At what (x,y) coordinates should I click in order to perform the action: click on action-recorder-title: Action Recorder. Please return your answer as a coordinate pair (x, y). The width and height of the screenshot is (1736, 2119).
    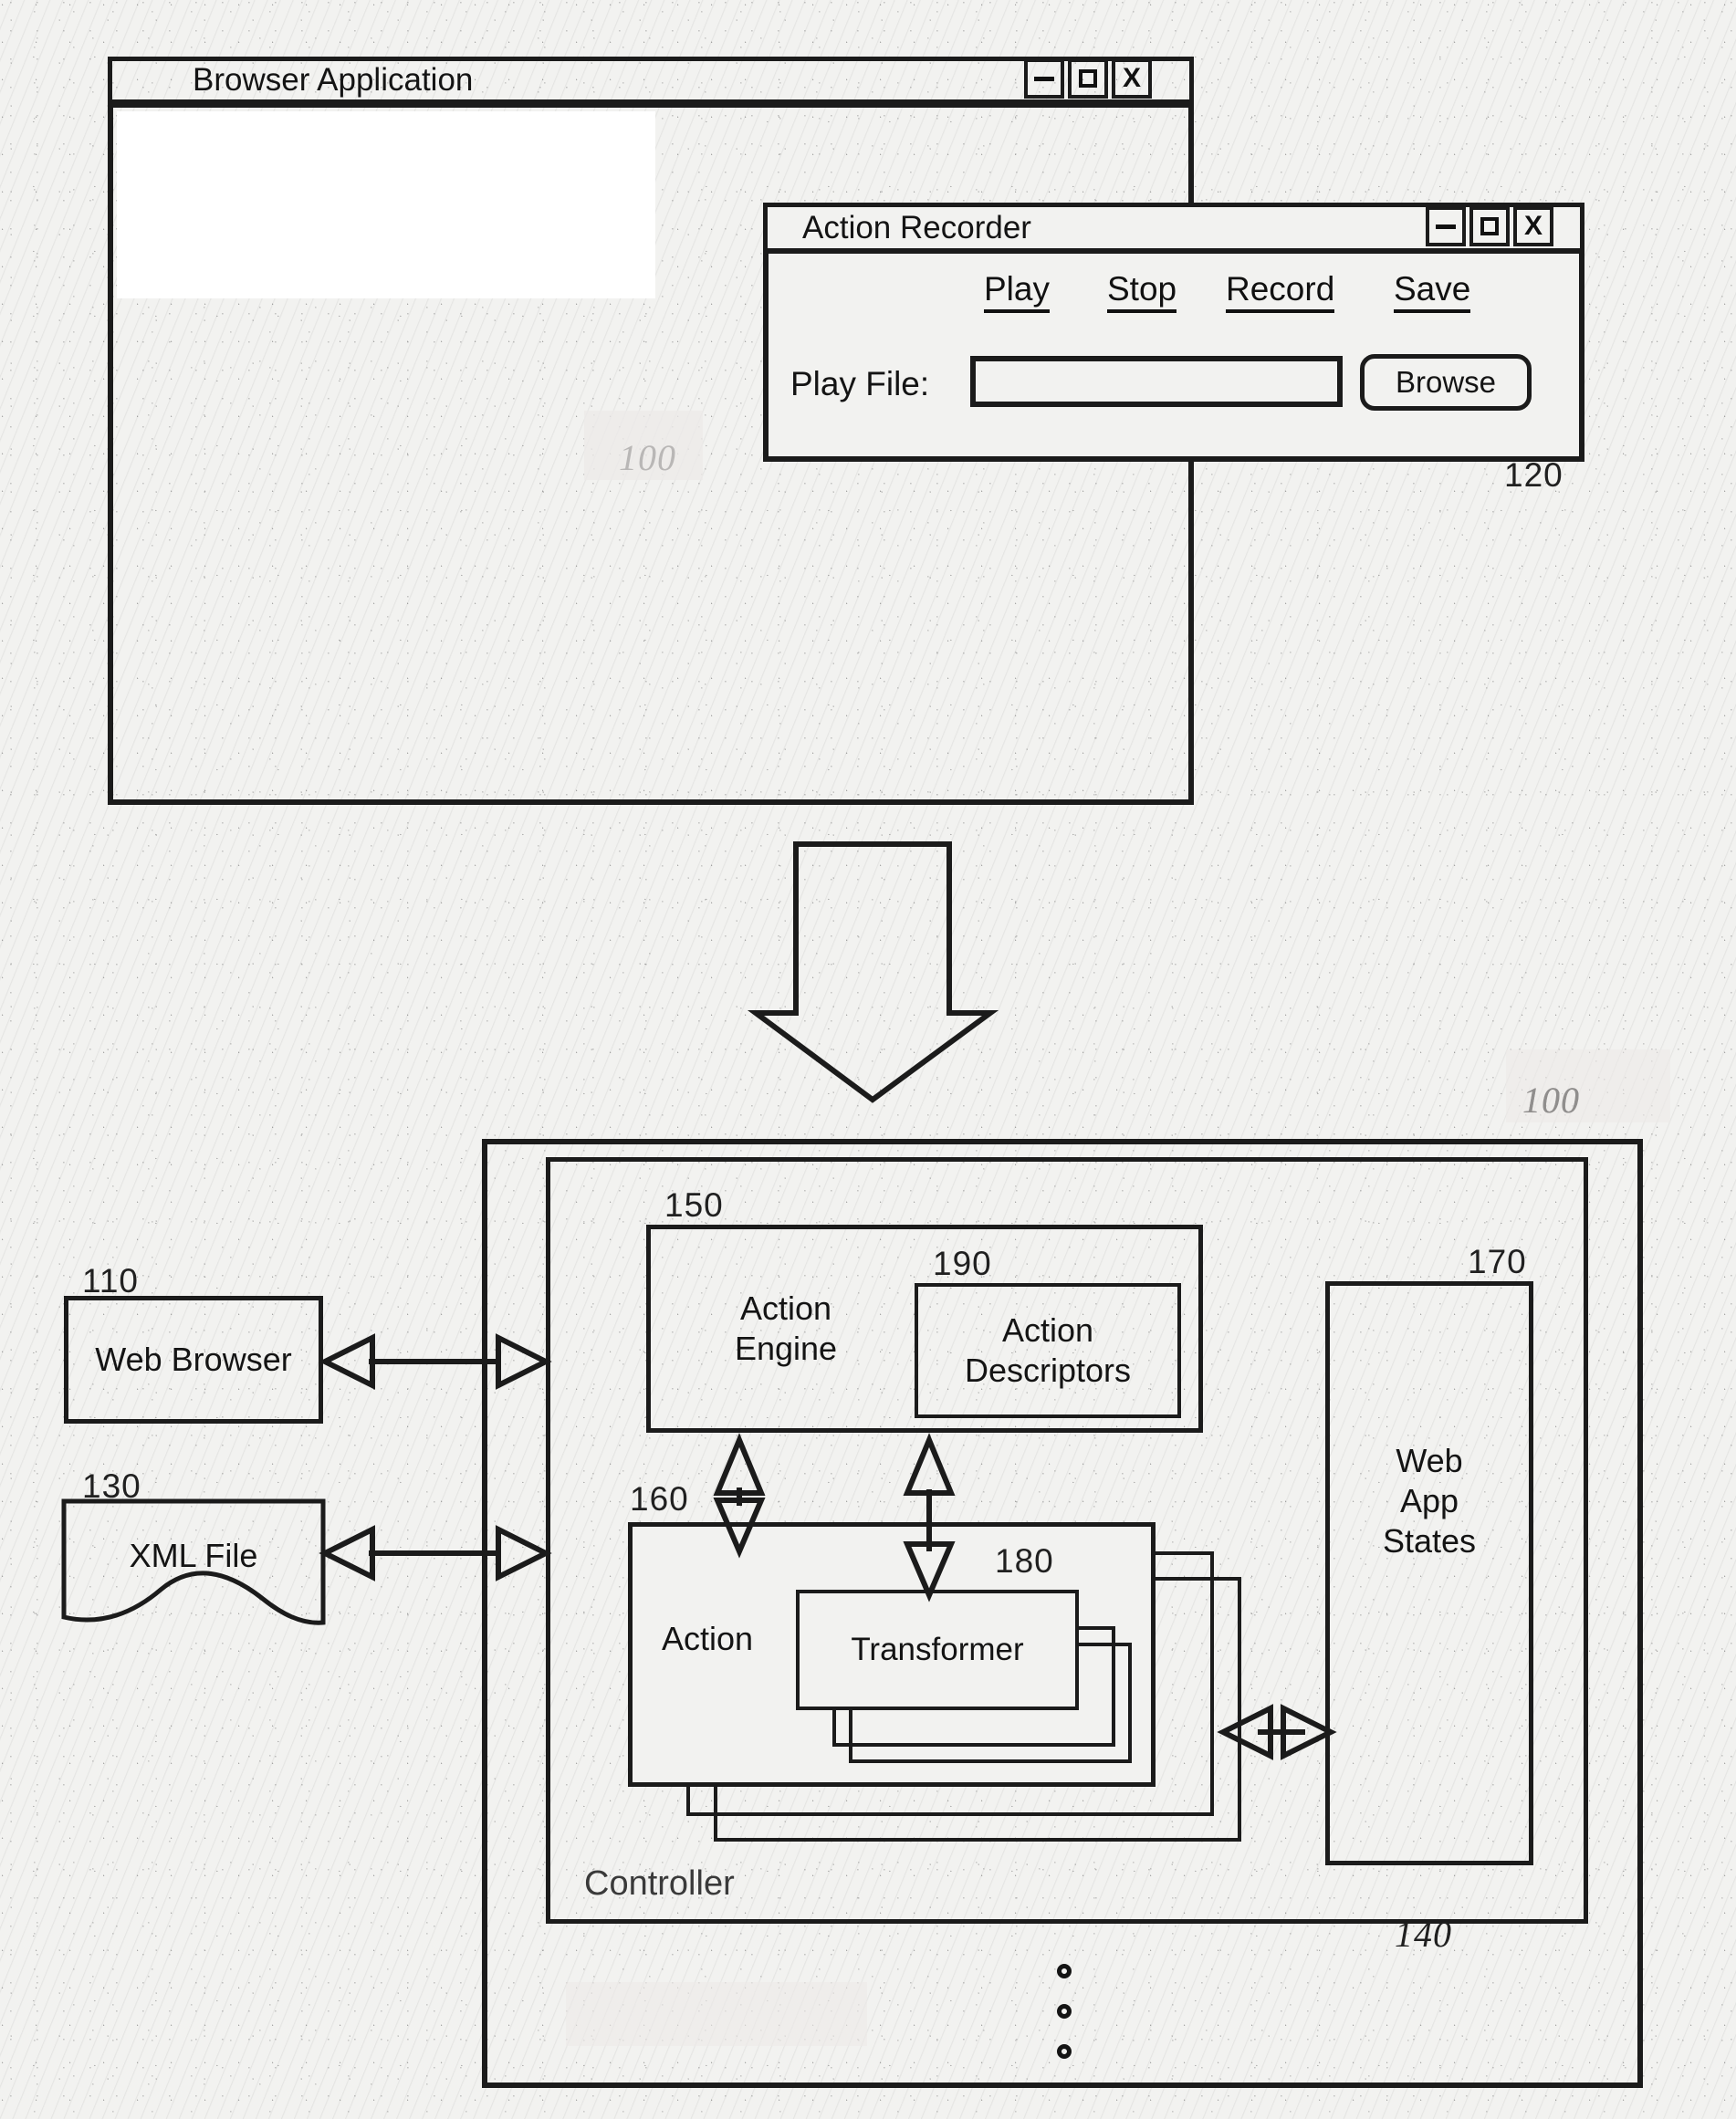
    Looking at the image, I should click on (916, 227).